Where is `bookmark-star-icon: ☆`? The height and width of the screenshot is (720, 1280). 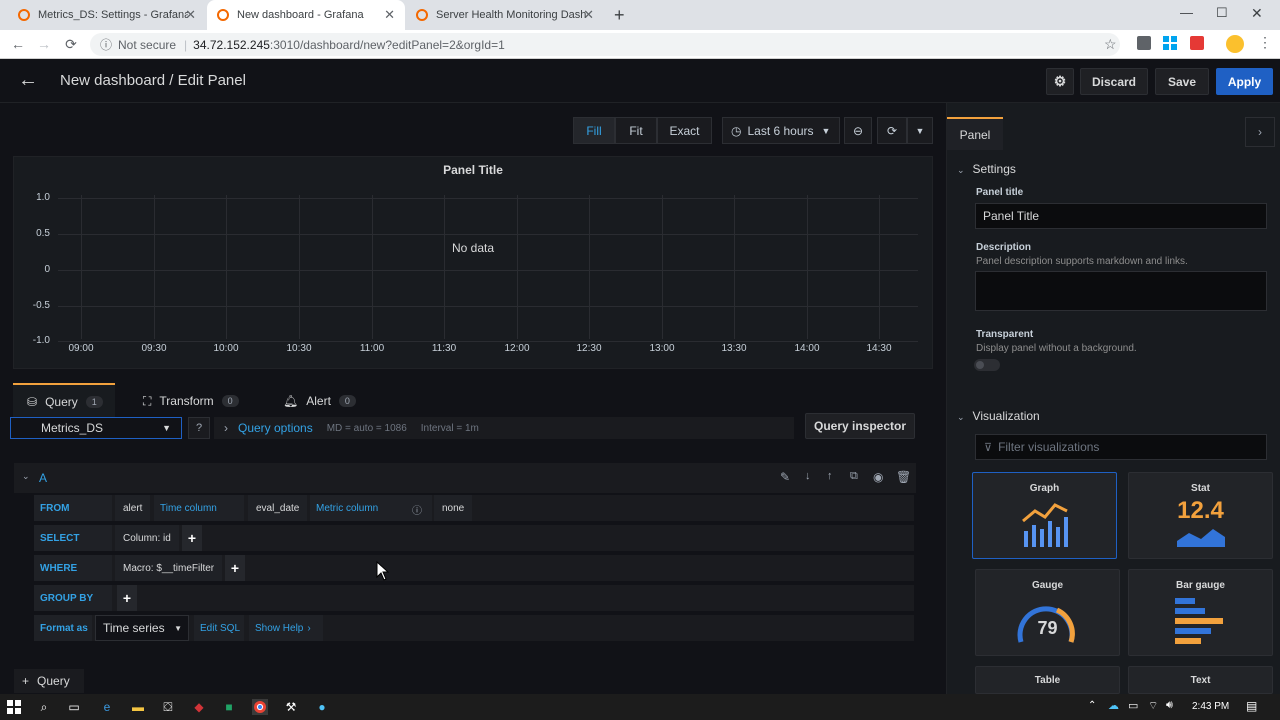
bookmark-star-icon: ☆ is located at coordinates (1110, 44).